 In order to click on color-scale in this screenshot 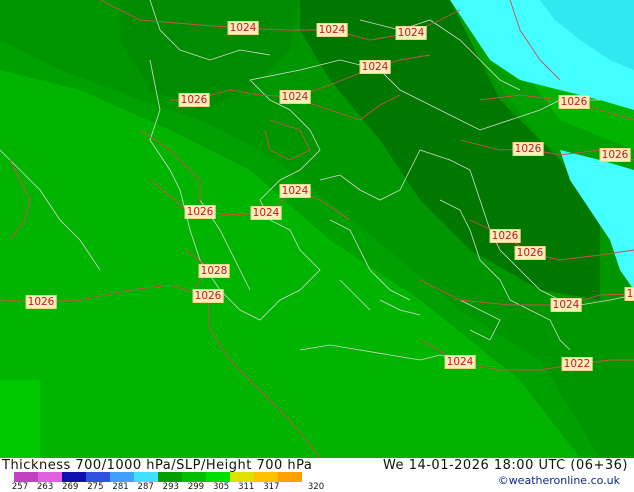, I will do `click(158, 477)`.